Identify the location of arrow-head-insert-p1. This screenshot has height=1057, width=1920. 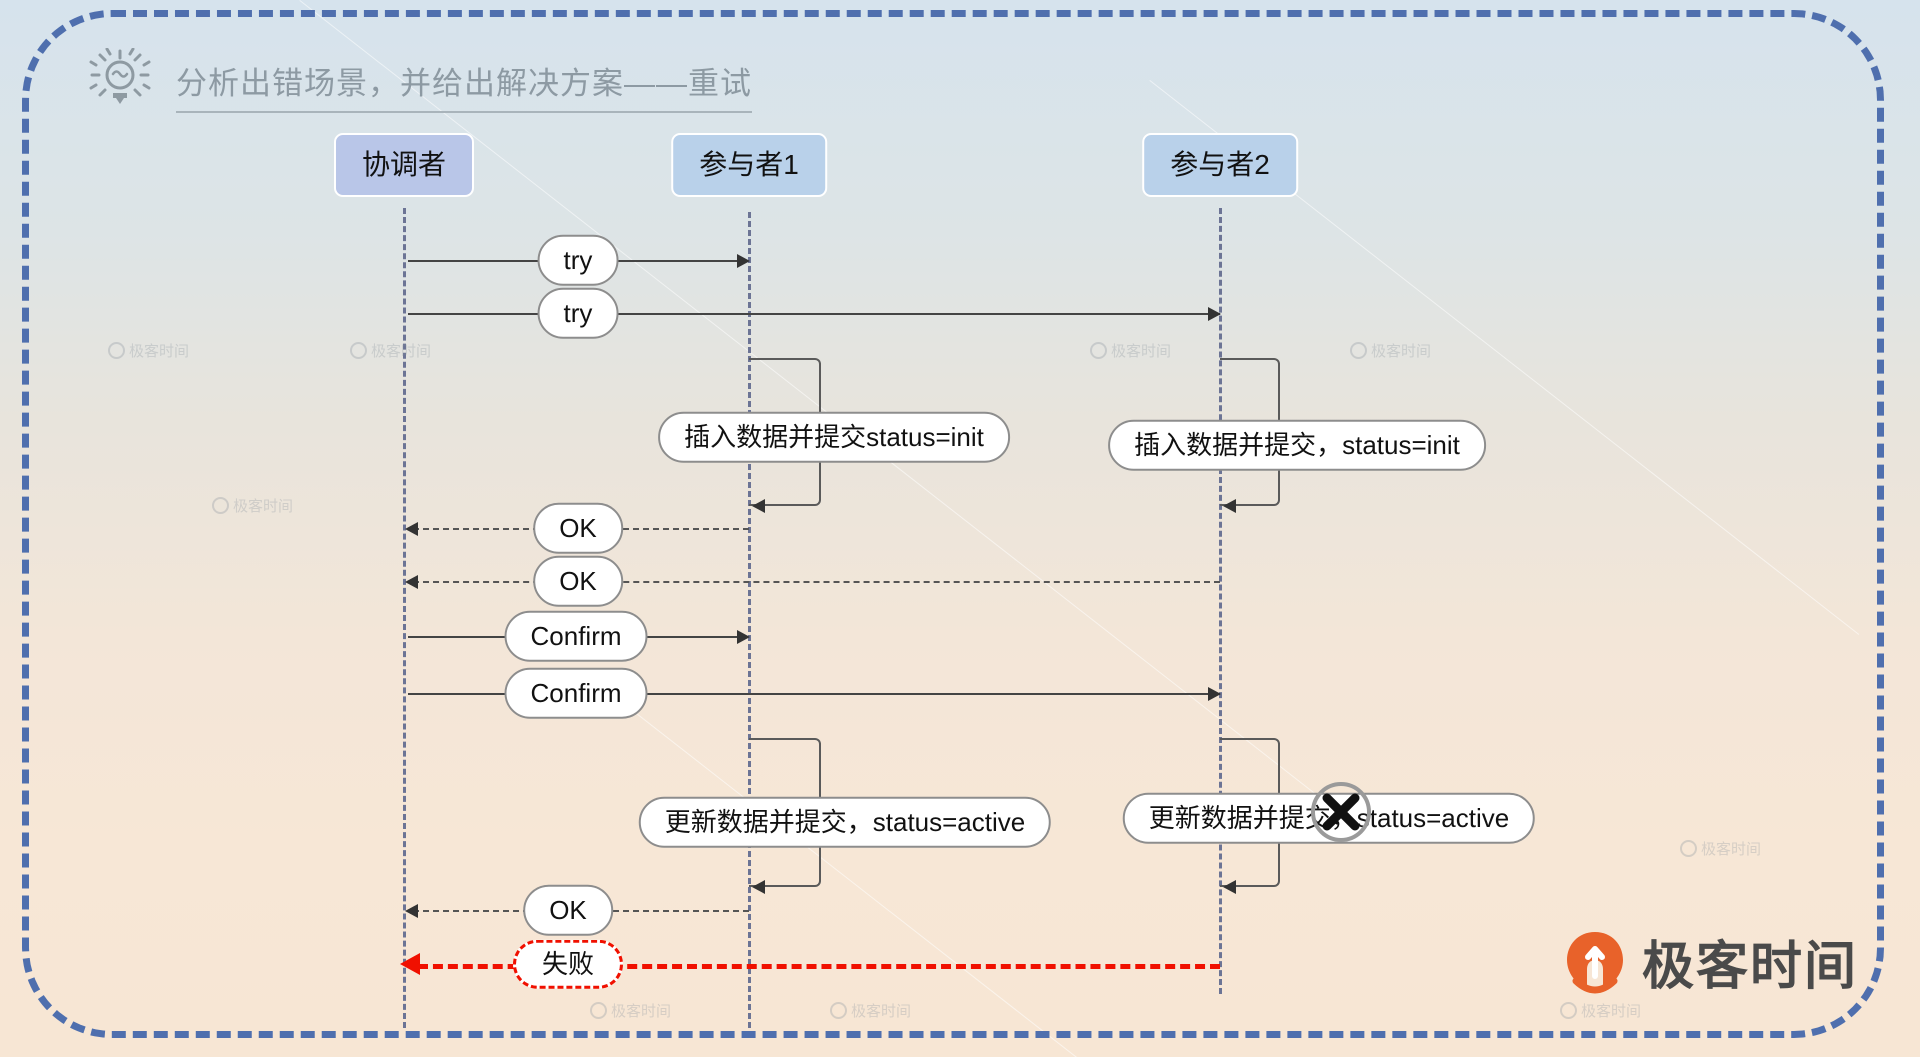
(758, 506).